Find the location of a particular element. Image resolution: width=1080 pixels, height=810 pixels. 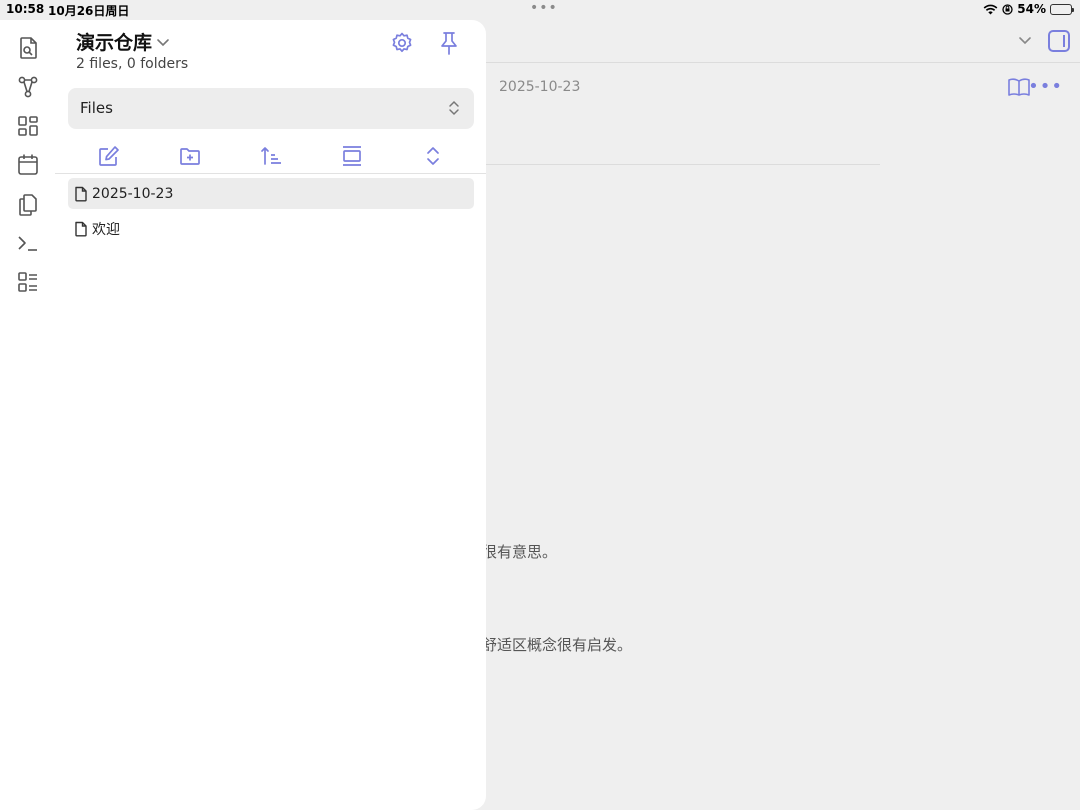

multitasking-dots: ••• is located at coordinates (544, 8).